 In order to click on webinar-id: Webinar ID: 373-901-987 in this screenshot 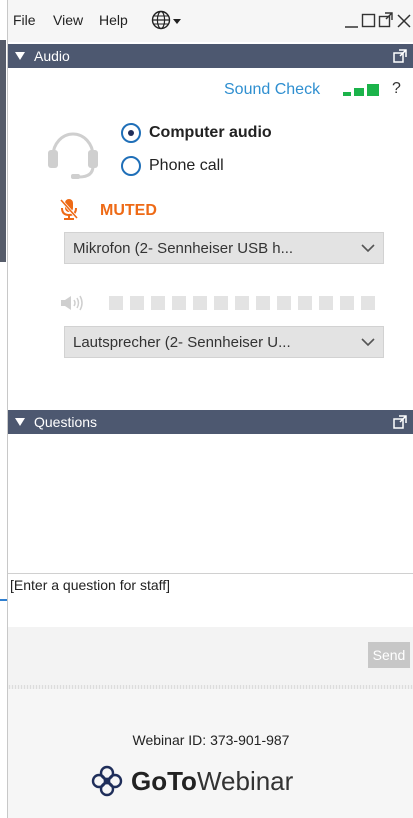, I will do `click(211, 740)`.